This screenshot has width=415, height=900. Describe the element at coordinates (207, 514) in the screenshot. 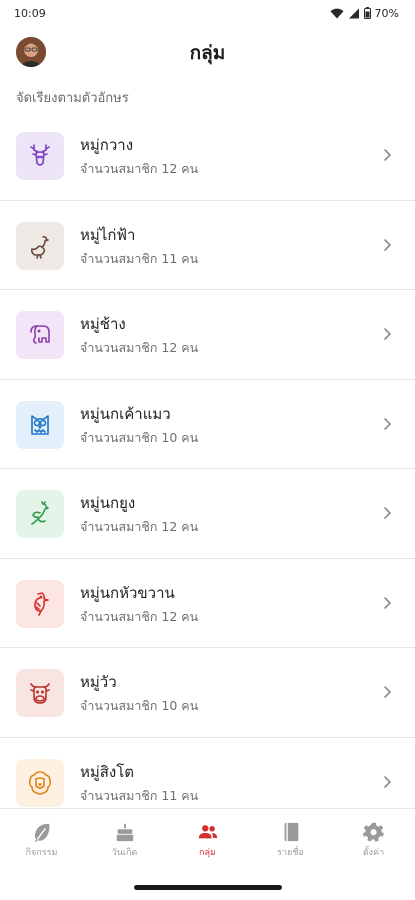

I see `group-item-peacock: หมู่นกยูง จำนวนสมาชิก 12 คน` at that location.